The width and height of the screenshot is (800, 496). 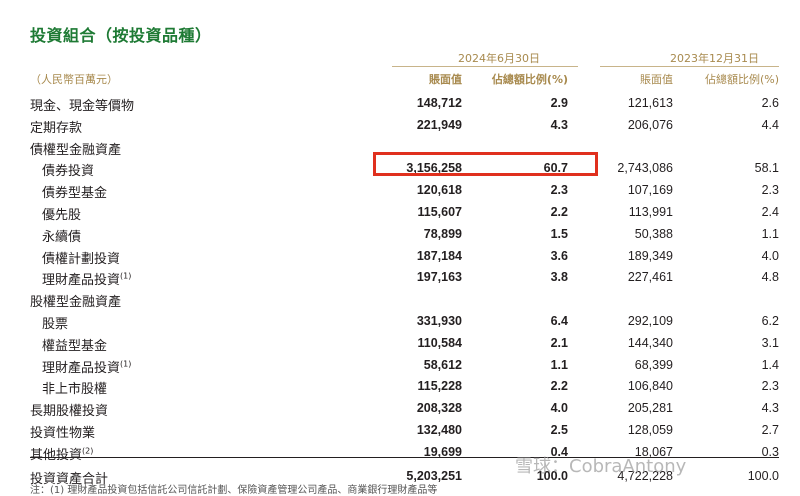 What do you see at coordinates (88, 451) in the screenshot?
I see `footnote-marker: (2)` at bounding box center [88, 451].